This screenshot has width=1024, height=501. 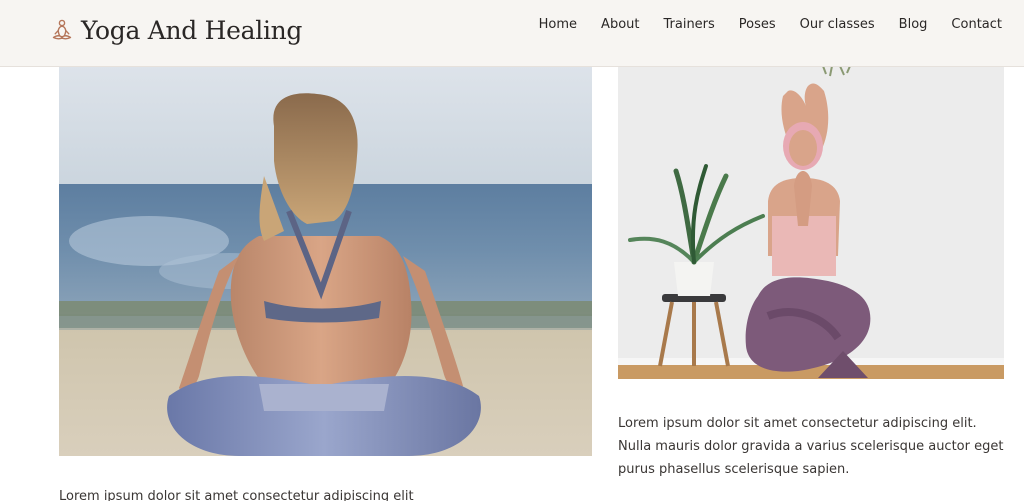 I want to click on nav-item-home: Home, so click(x=558, y=24).